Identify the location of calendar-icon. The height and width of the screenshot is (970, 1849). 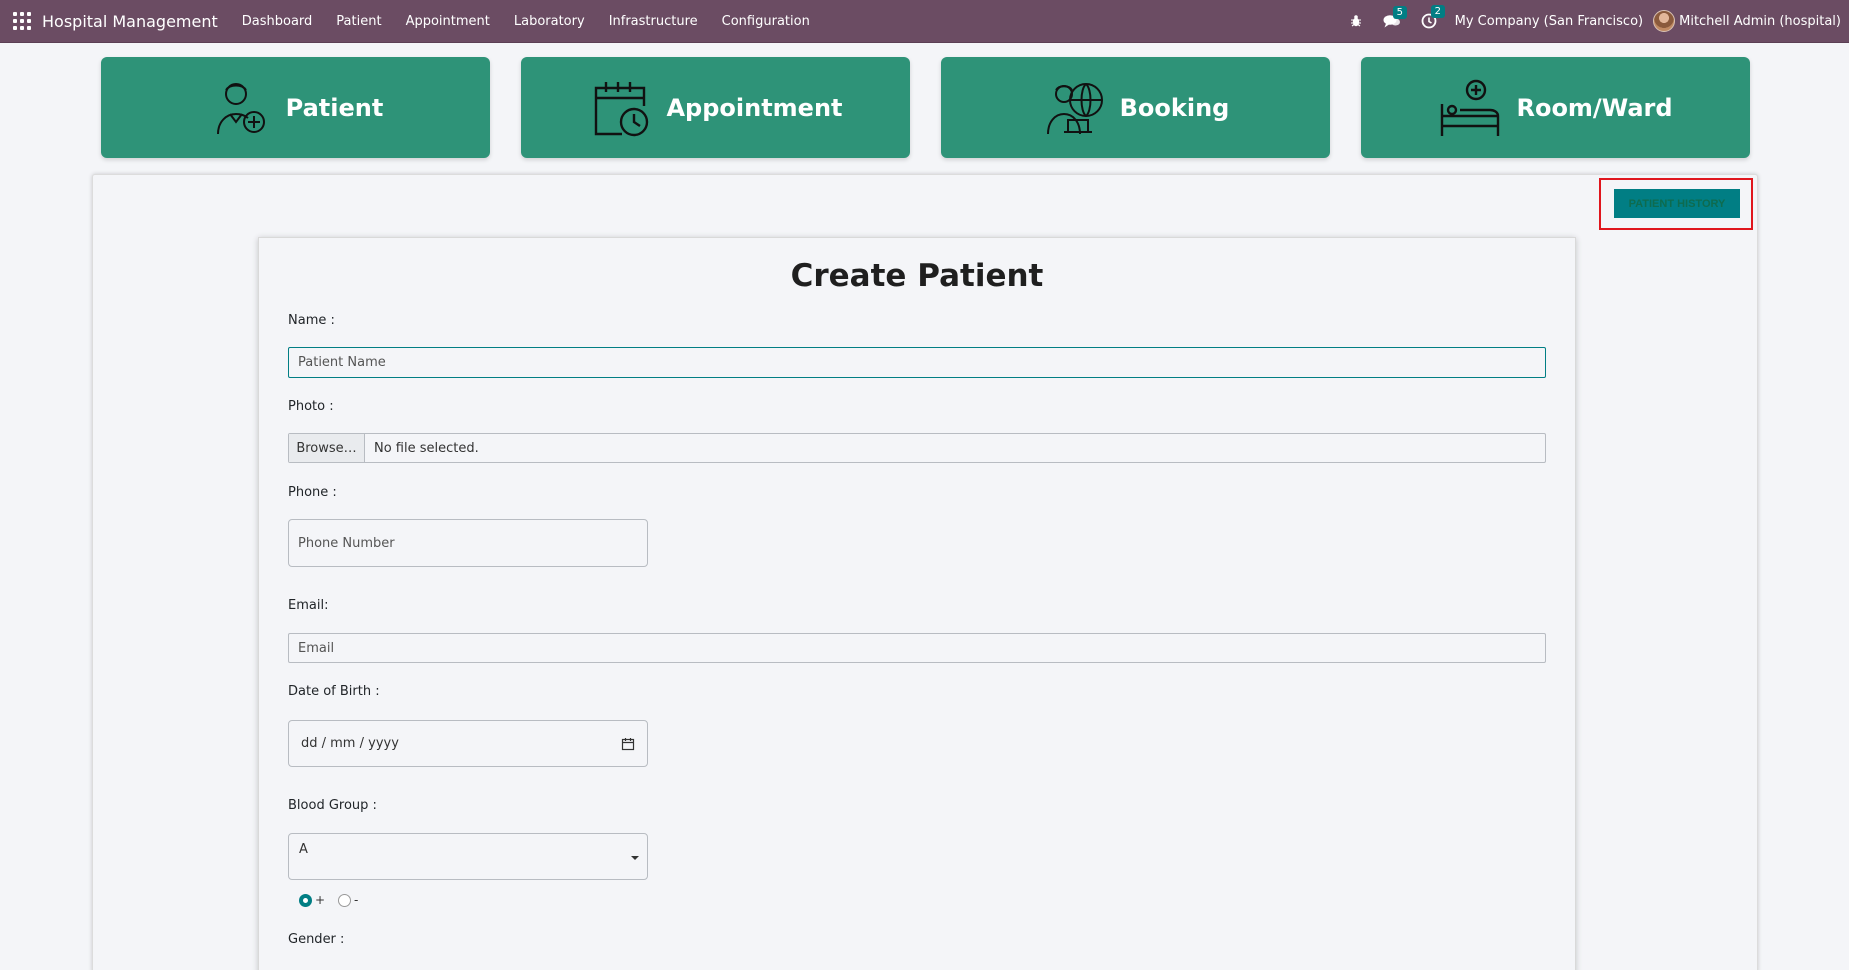
(628, 744).